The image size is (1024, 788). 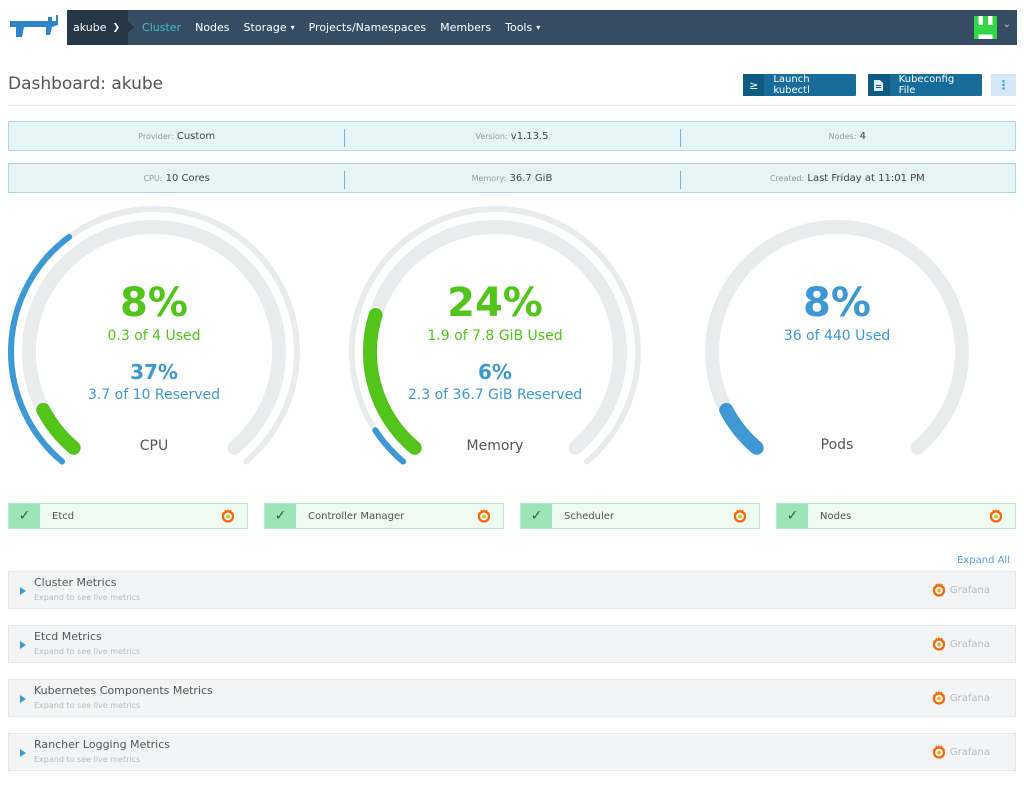 What do you see at coordinates (196, 136) in the screenshot?
I see `info-value: Custom` at bounding box center [196, 136].